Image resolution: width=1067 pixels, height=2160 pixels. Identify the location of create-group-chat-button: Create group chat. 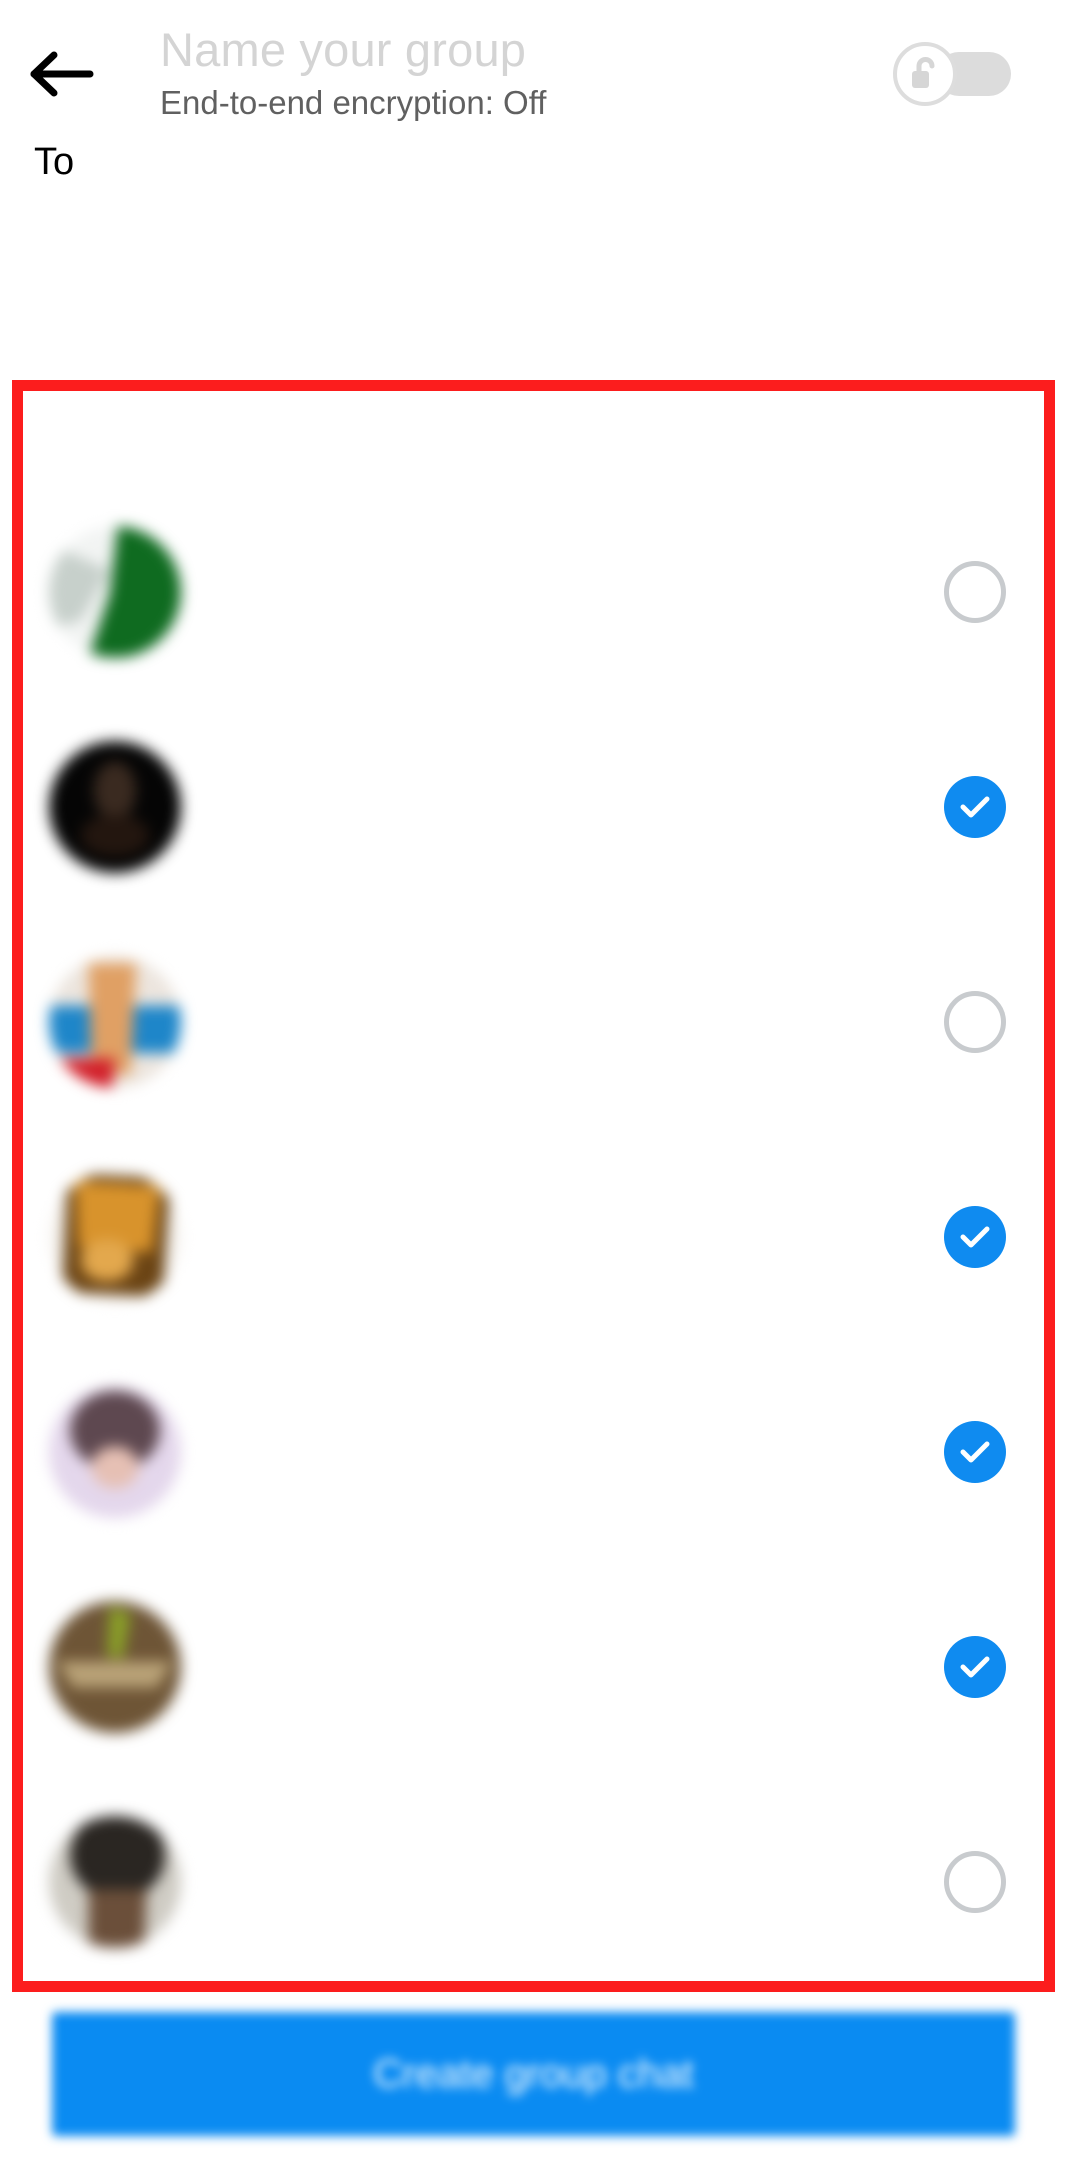
(533, 2074).